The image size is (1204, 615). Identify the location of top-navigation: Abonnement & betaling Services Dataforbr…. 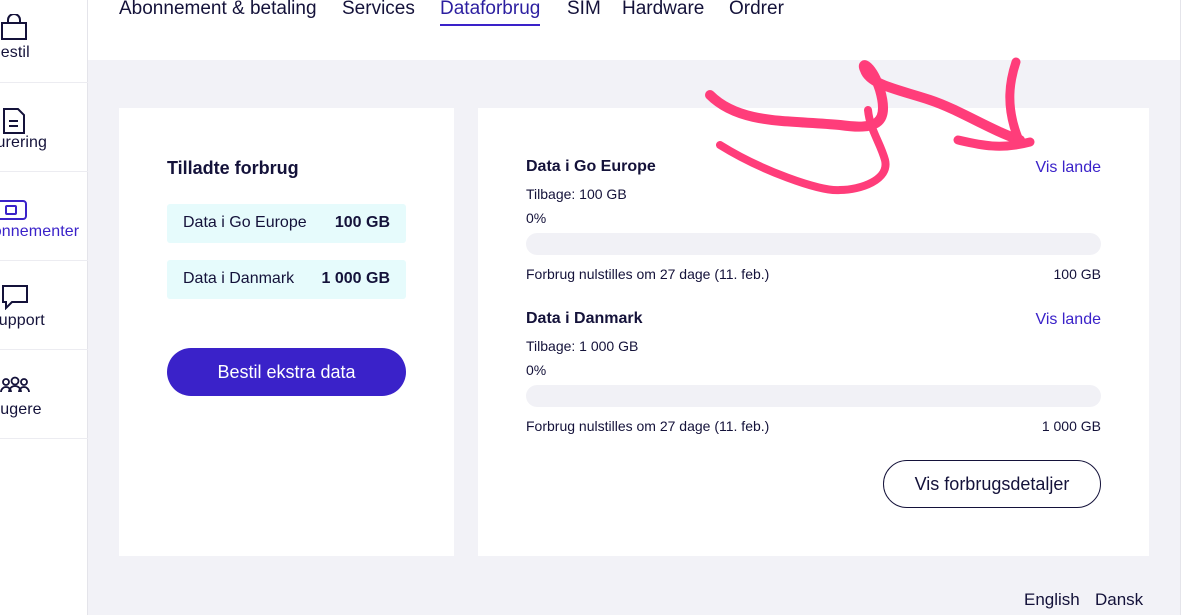
(634, 30).